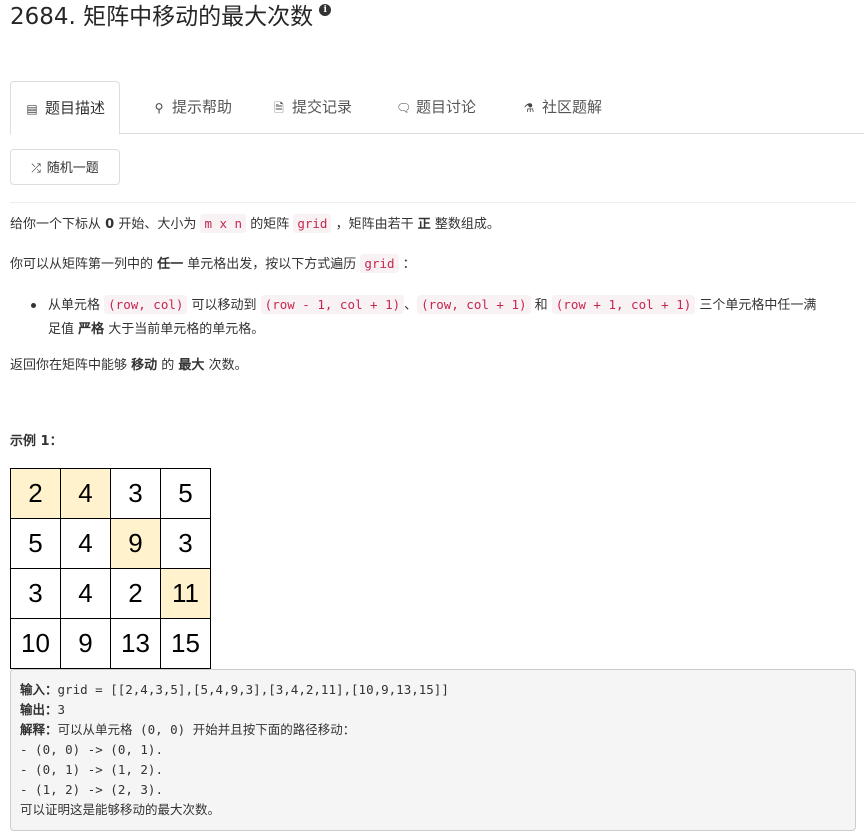 This screenshot has width=864, height=838. Describe the element at coordinates (43, 709) in the screenshot. I see `example-output: 输出：3` at that location.